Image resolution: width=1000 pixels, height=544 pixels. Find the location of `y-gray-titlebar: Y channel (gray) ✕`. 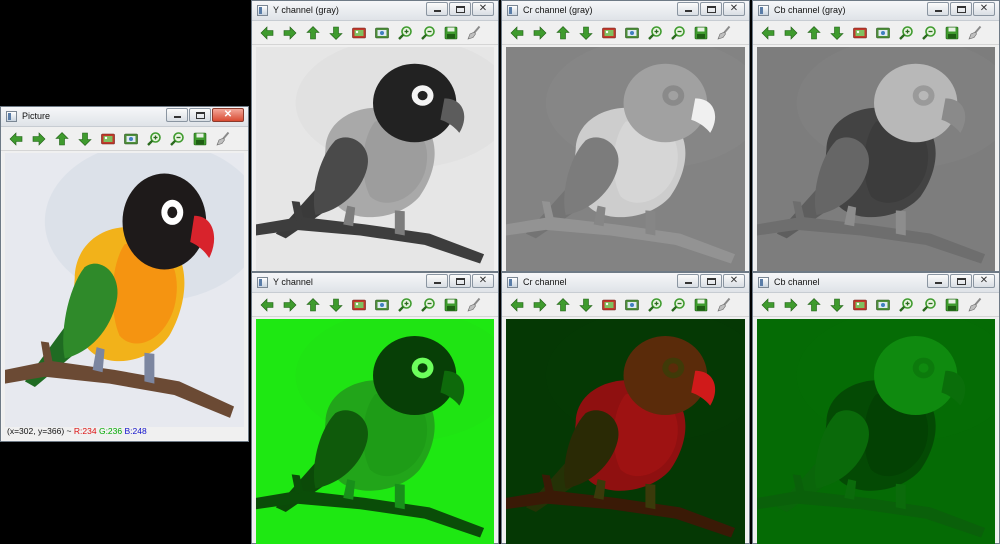

y-gray-titlebar: Y channel (gray) ✕ is located at coordinates (375, 11).